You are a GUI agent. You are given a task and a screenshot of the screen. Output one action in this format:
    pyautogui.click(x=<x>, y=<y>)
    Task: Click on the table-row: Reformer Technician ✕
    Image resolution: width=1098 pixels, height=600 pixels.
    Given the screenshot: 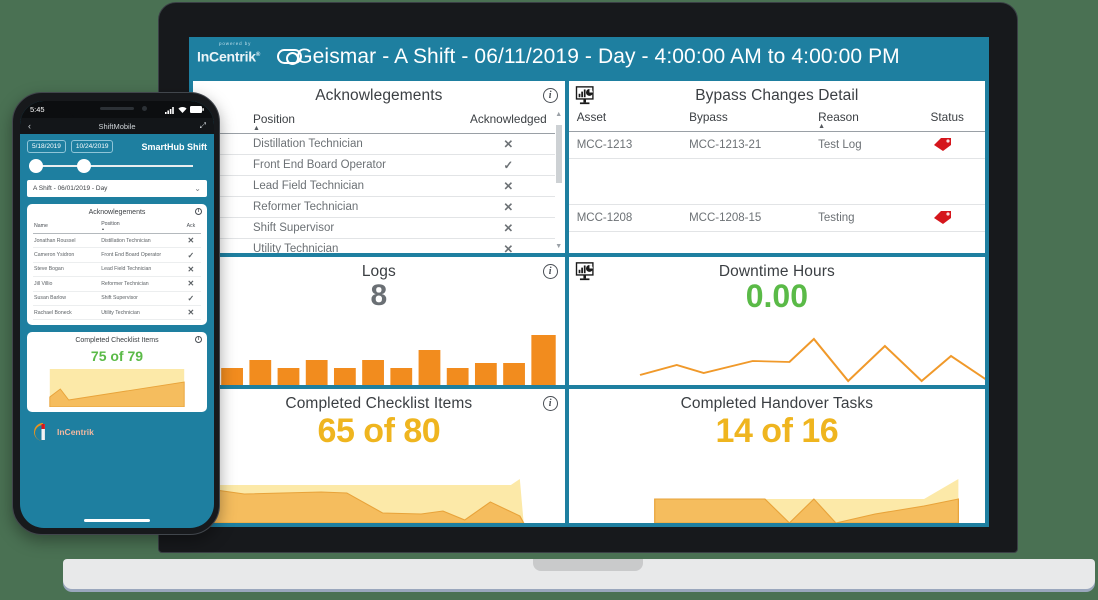 What is the action you would take?
    pyautogui.click(x=374, y=207)
    